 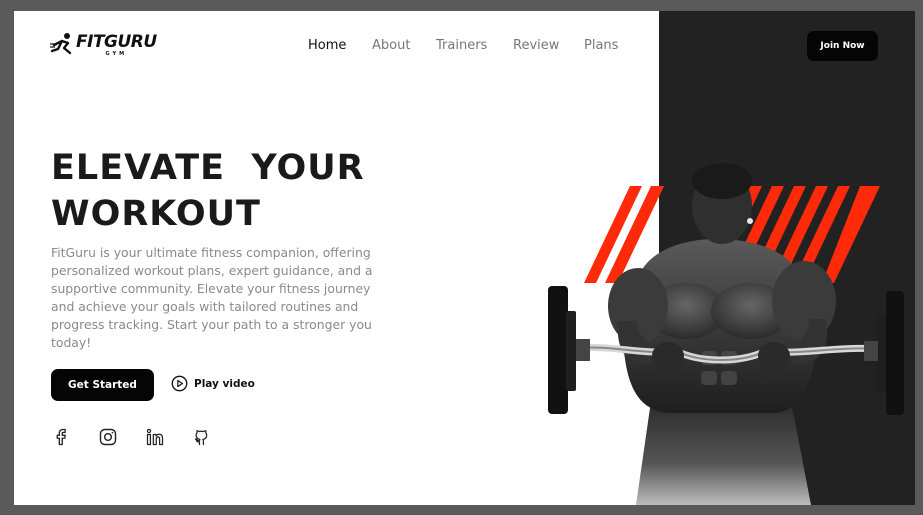 What do you see at coordinates (102, 385) in the screenshot?
I see `get-started-button: Get Started` at bounding box center [102, 385].